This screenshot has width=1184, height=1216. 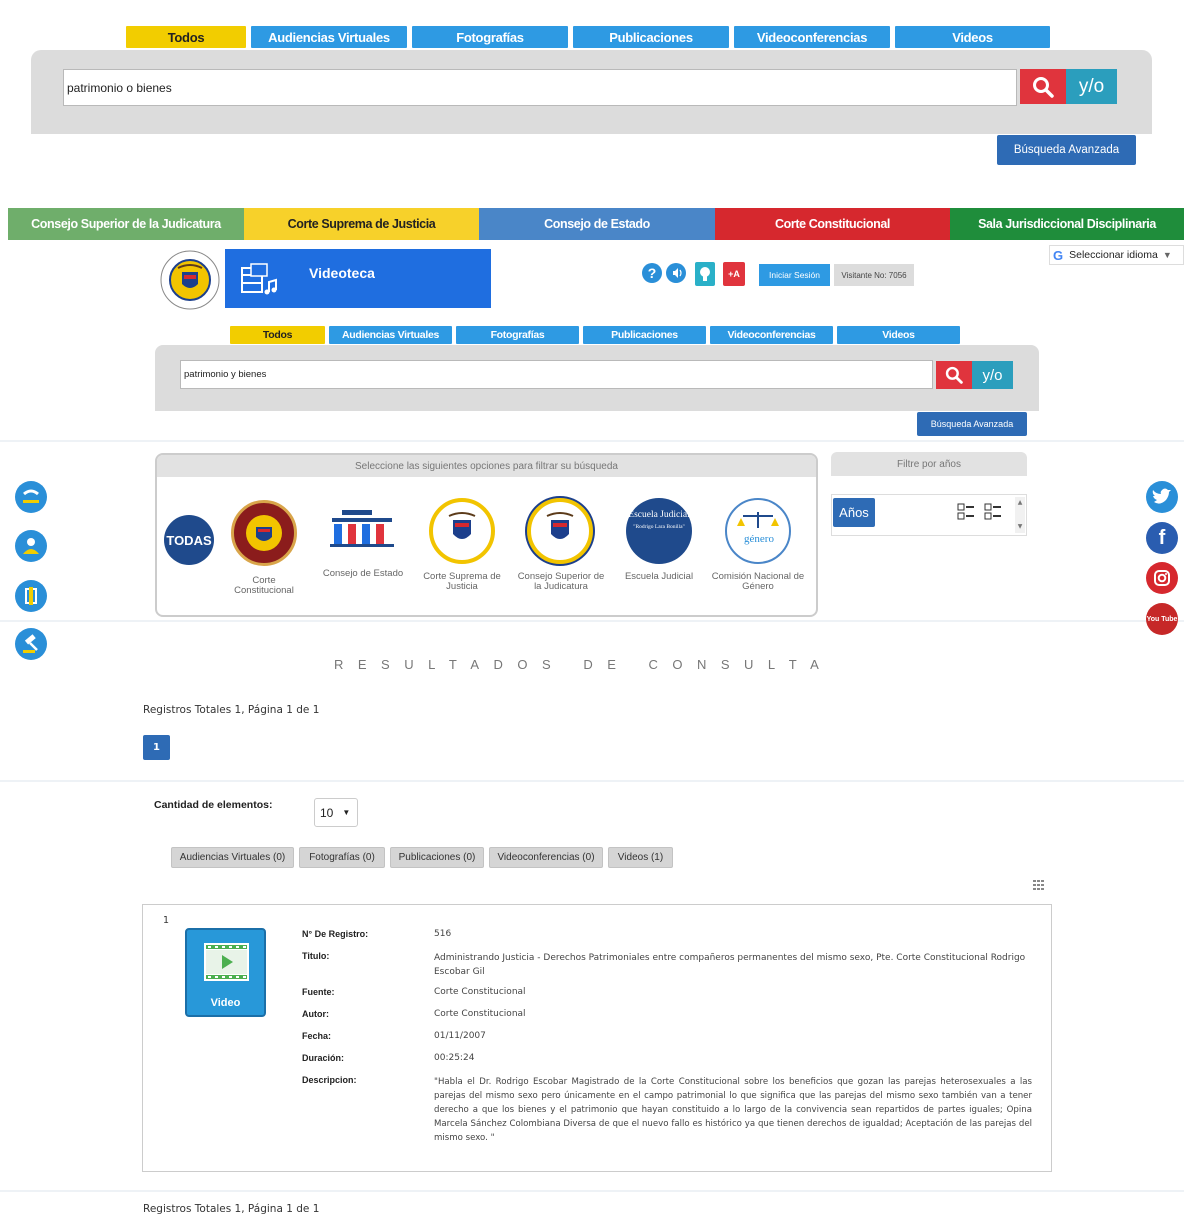 I want to click on inner-search-input: patrimonio y bienes, so click(x=556, y=374).